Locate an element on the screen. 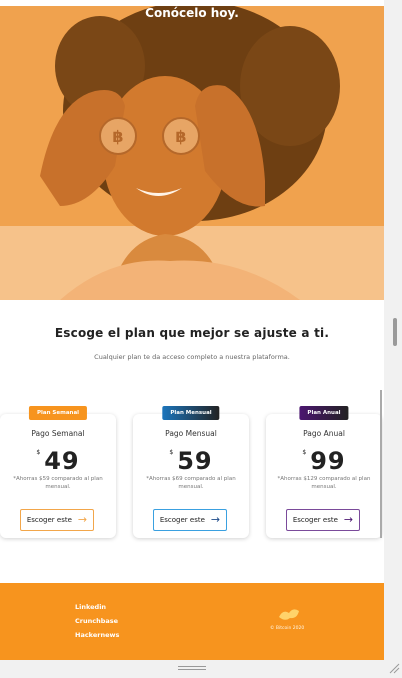  plan-price: $99 is located at coordinates (324, 461).